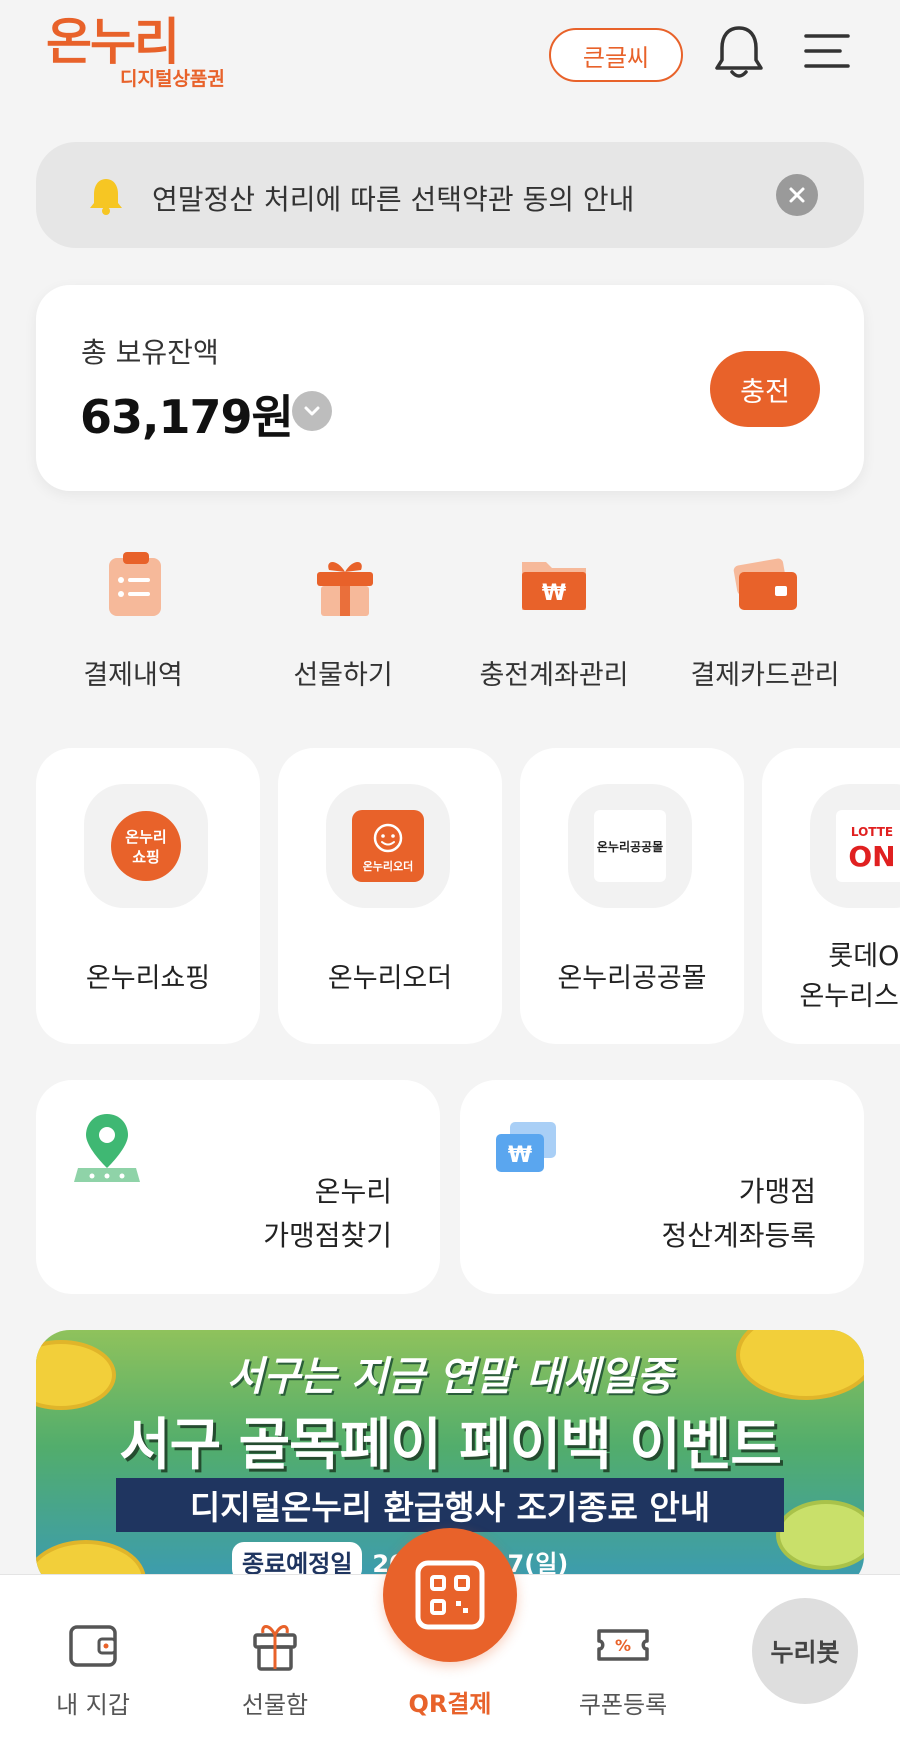 Image resolution: width=900 pixels, height=1755 pixels. I want to click on banner-headline-small: 서구는 지금 연말 대세일중, so click(450, 1377).